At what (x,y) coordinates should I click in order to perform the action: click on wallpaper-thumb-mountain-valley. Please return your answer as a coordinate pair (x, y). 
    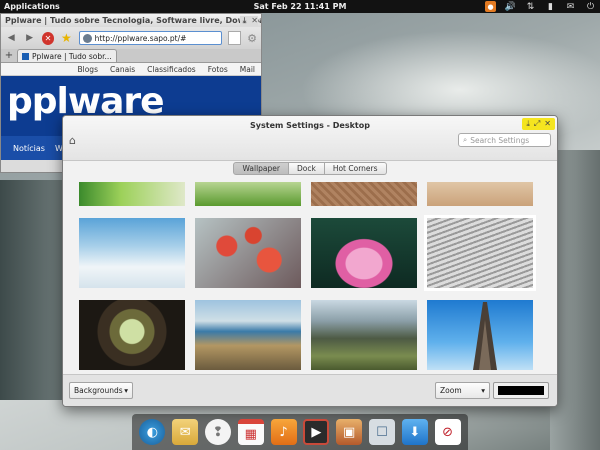
    Looking at the image, I should click on (364, 335).